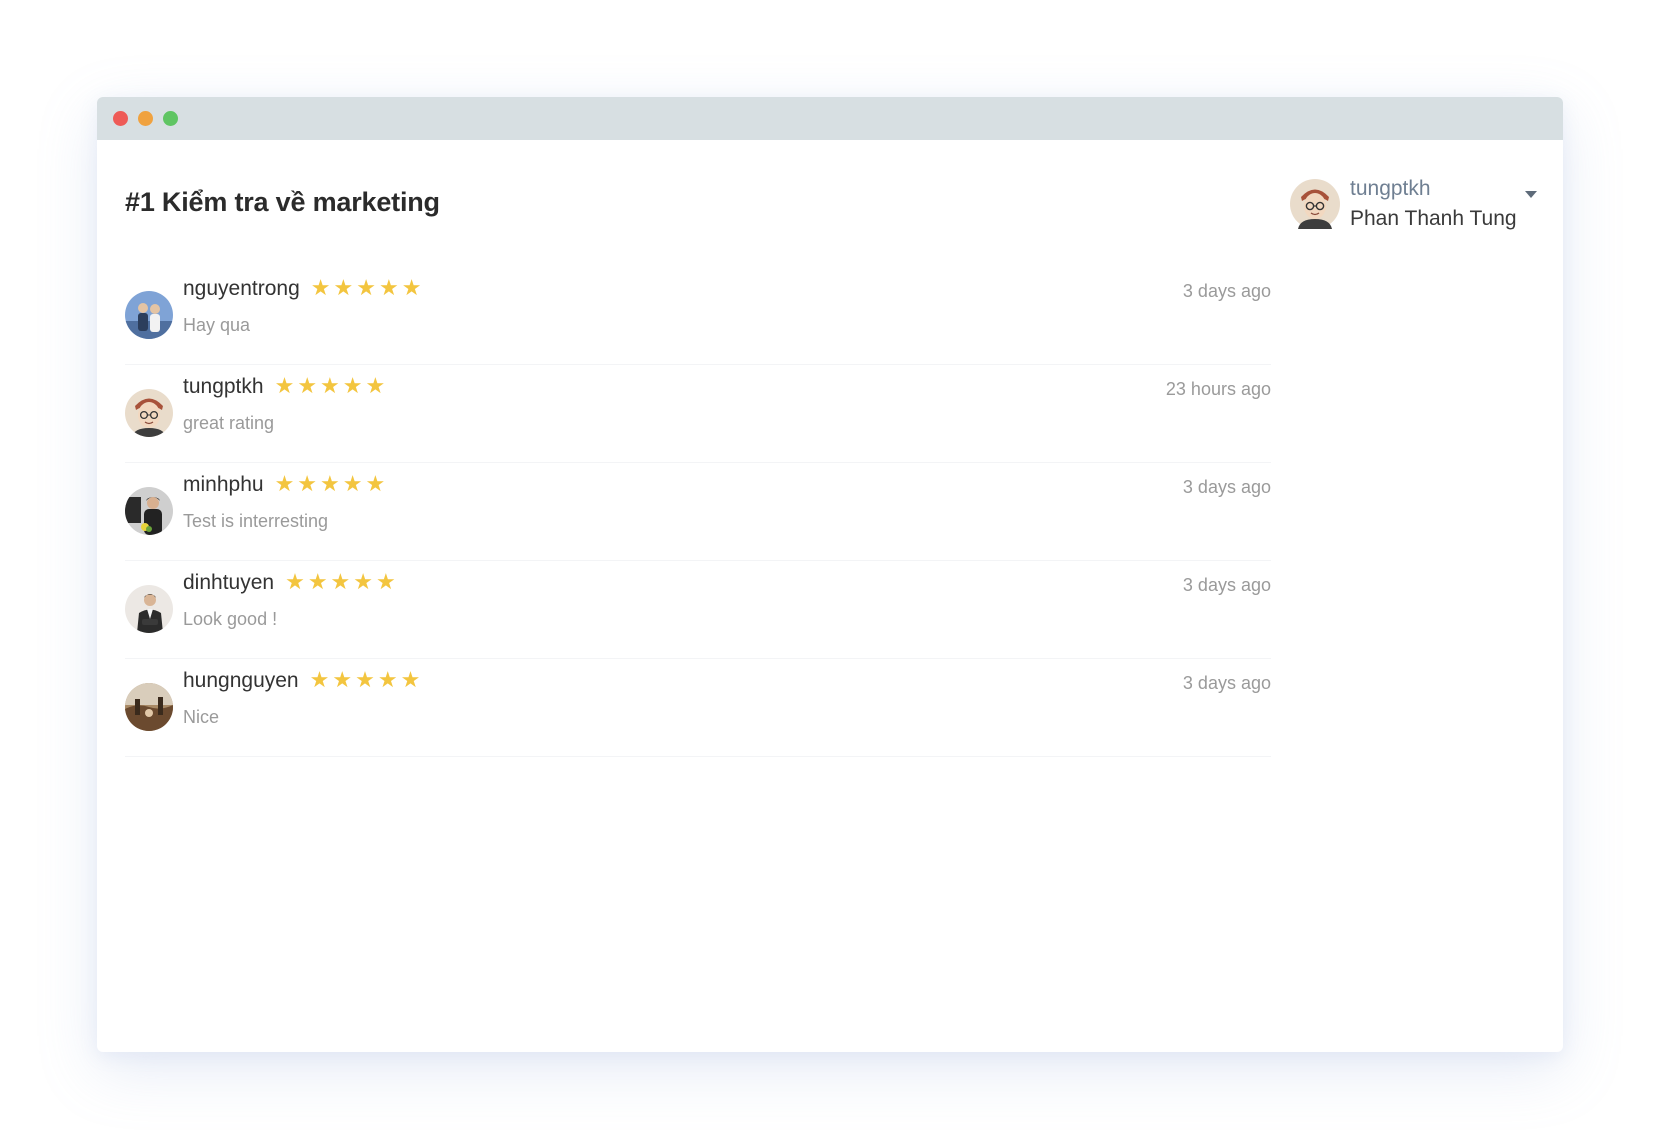  I want to click on user-names: tungptkh Phan Thanh Tung, so click(1433, 204).